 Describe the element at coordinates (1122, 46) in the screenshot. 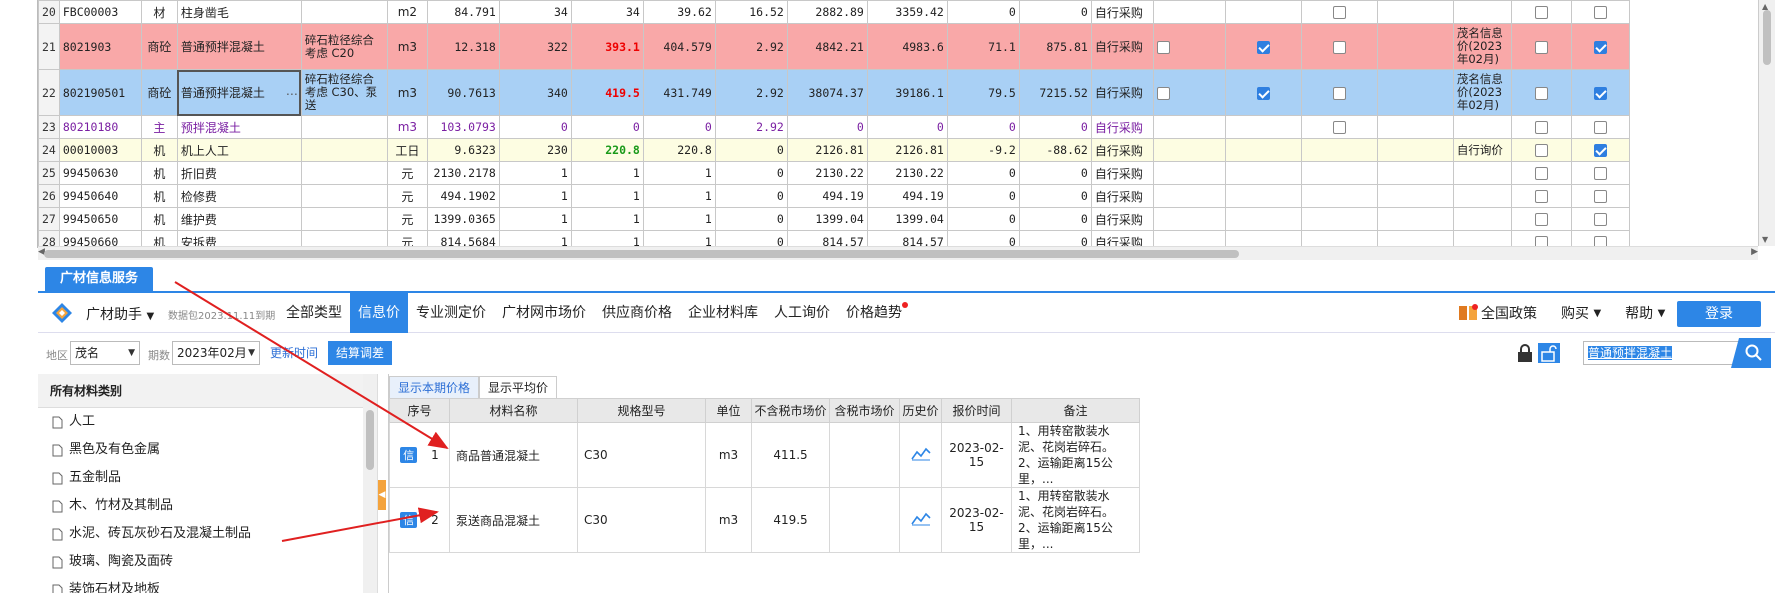

I see `cell-src: 自行采购` at that location.